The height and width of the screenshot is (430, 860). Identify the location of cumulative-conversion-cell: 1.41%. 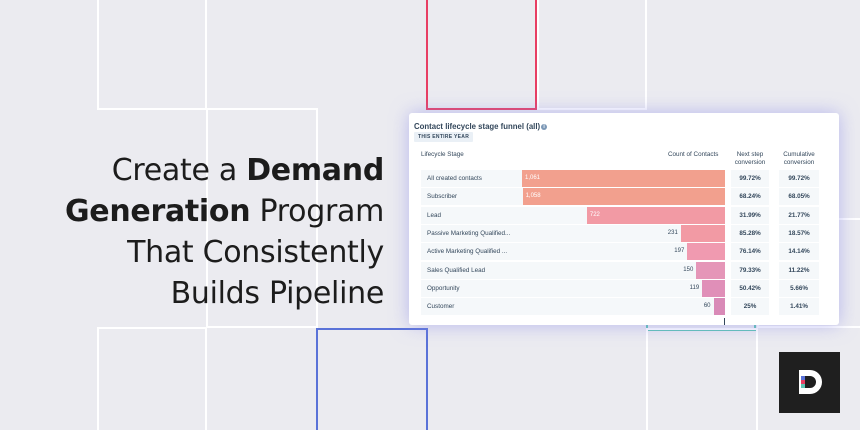
(799, 307).